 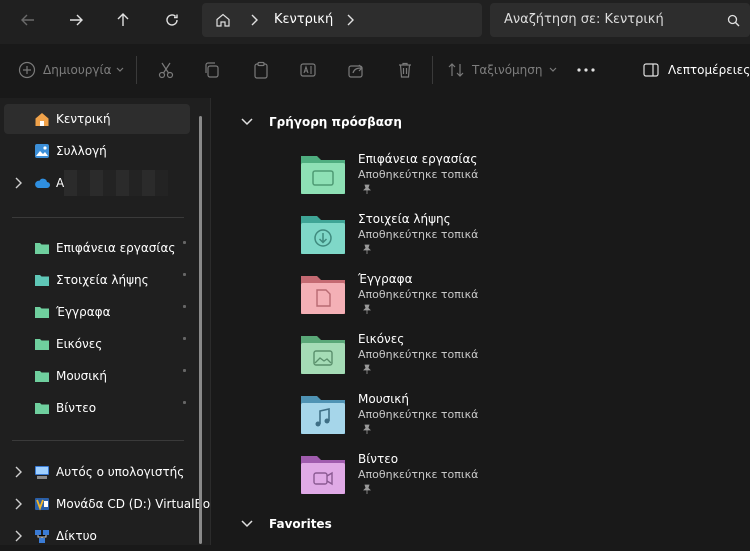 I want to click on sidebar-item-label: Επιφάνεια εργασίας, so click(x=116, y=248).